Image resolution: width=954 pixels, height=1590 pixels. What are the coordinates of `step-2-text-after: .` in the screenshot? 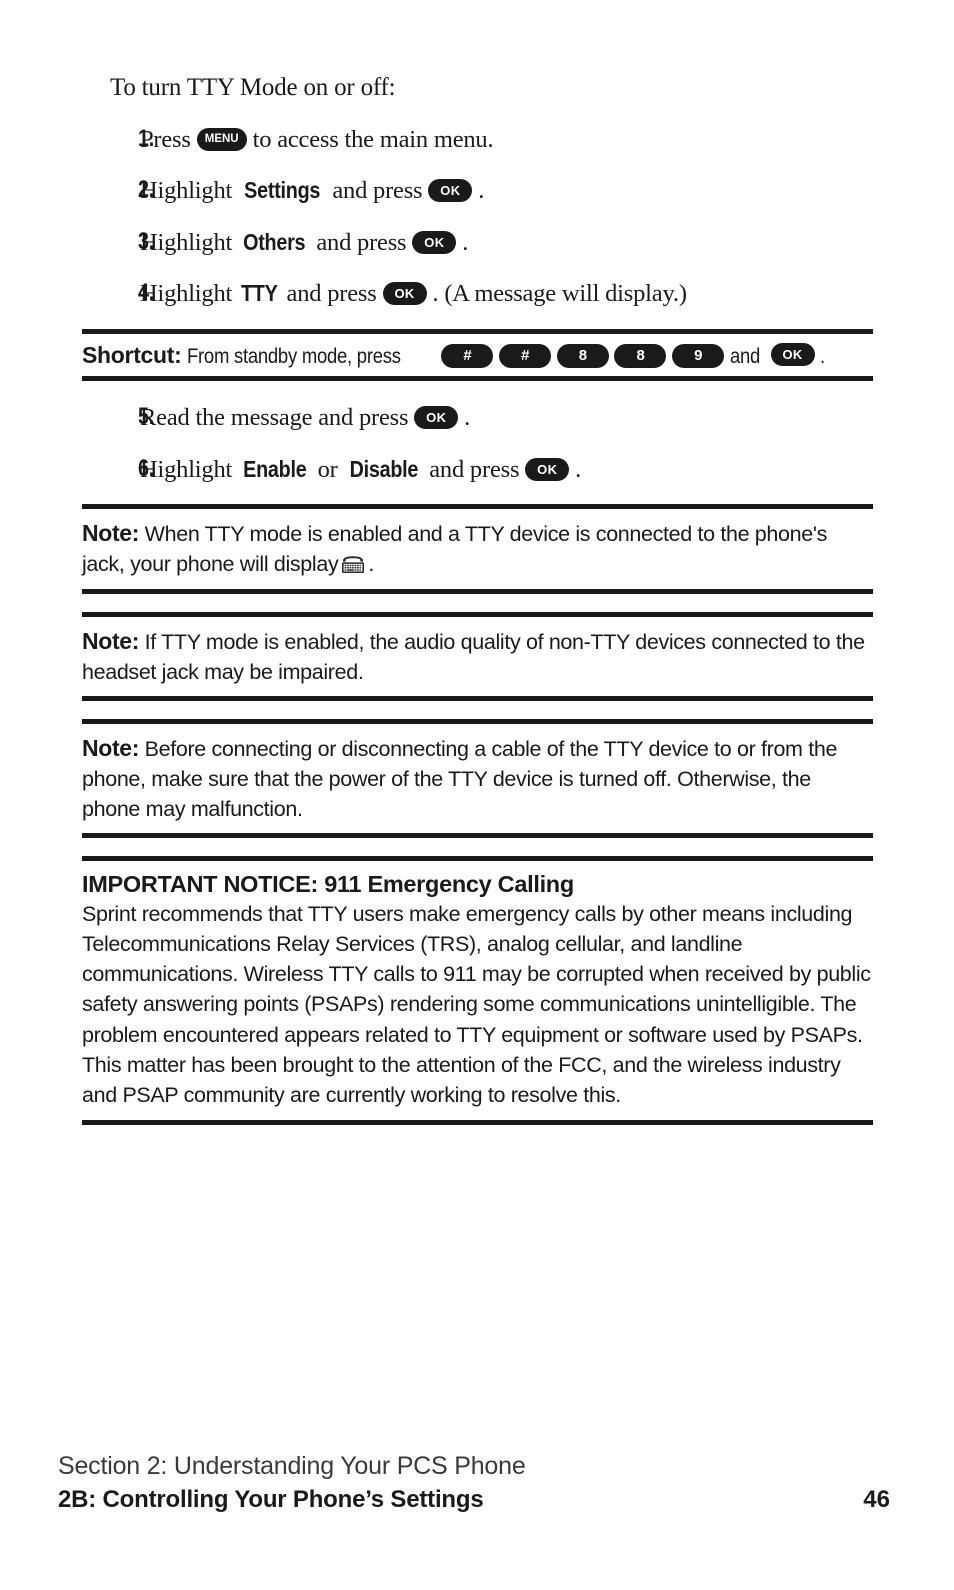 It's located at (481, 191).